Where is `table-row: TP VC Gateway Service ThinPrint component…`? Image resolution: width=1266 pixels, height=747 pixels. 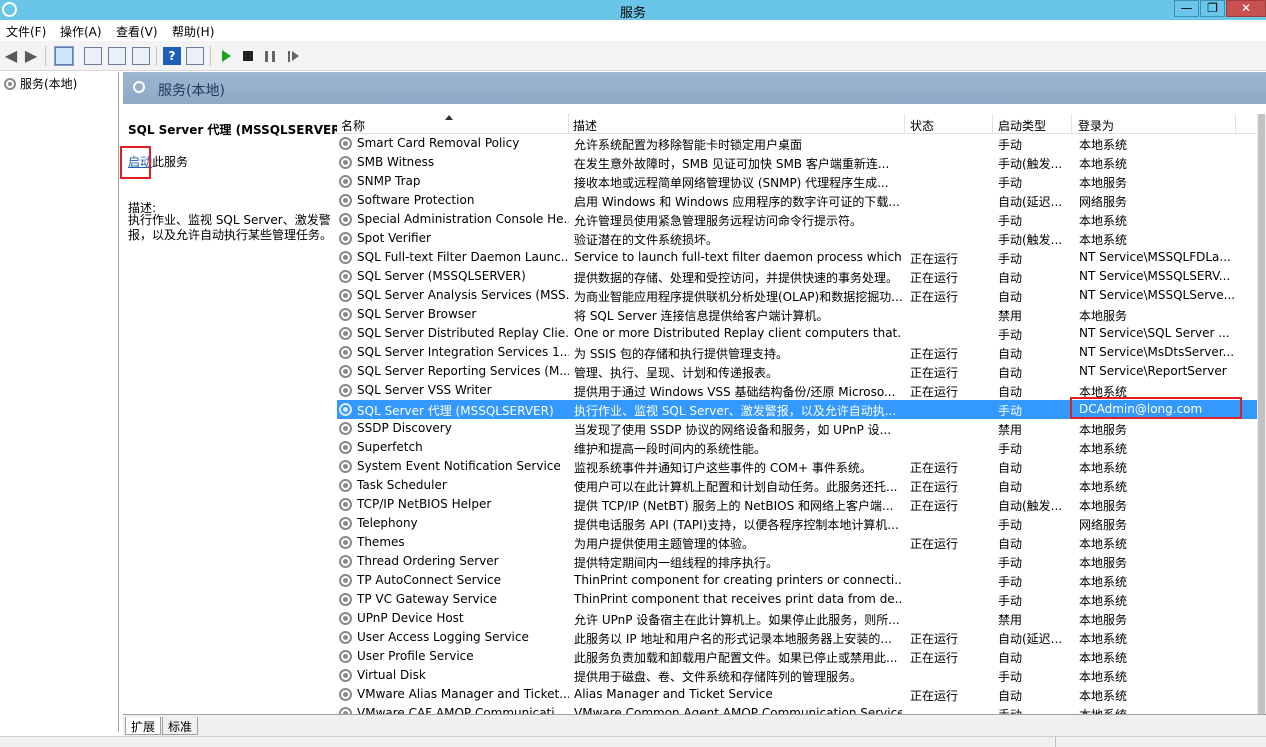 table-row: TP VC Gateway Service ThinPrint component… is located at coordinates (797, 599).